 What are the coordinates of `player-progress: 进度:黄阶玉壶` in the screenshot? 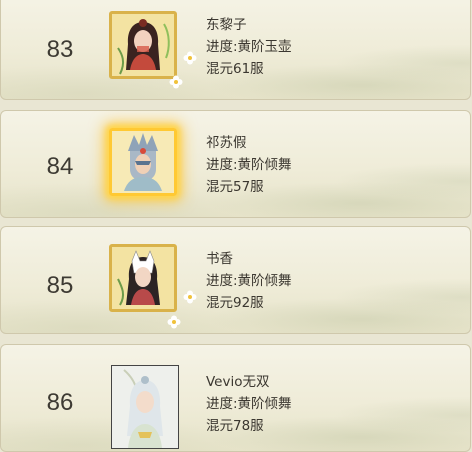 It's located at (249, 47).